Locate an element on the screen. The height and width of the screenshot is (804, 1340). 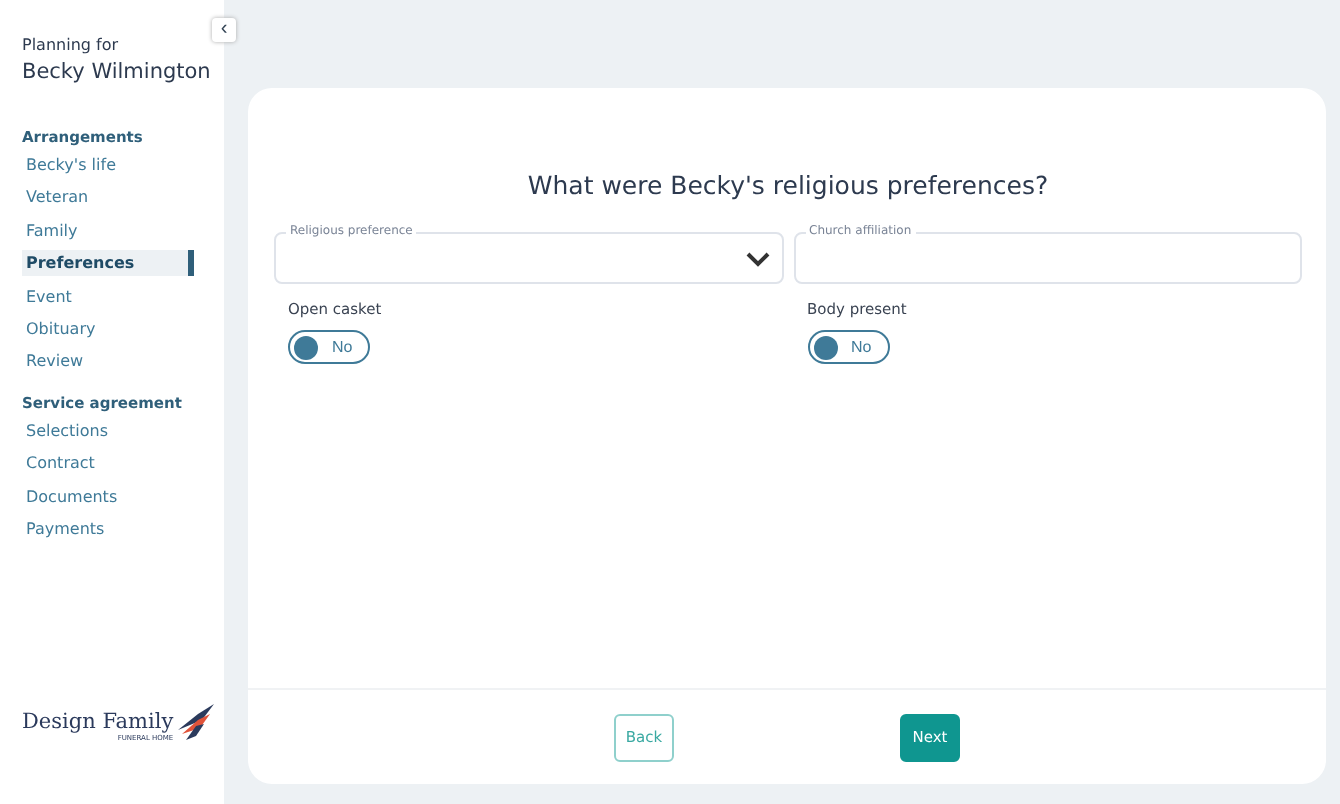
question-title: What were Becky's religious preferences? is located at coordinates (788, 185).